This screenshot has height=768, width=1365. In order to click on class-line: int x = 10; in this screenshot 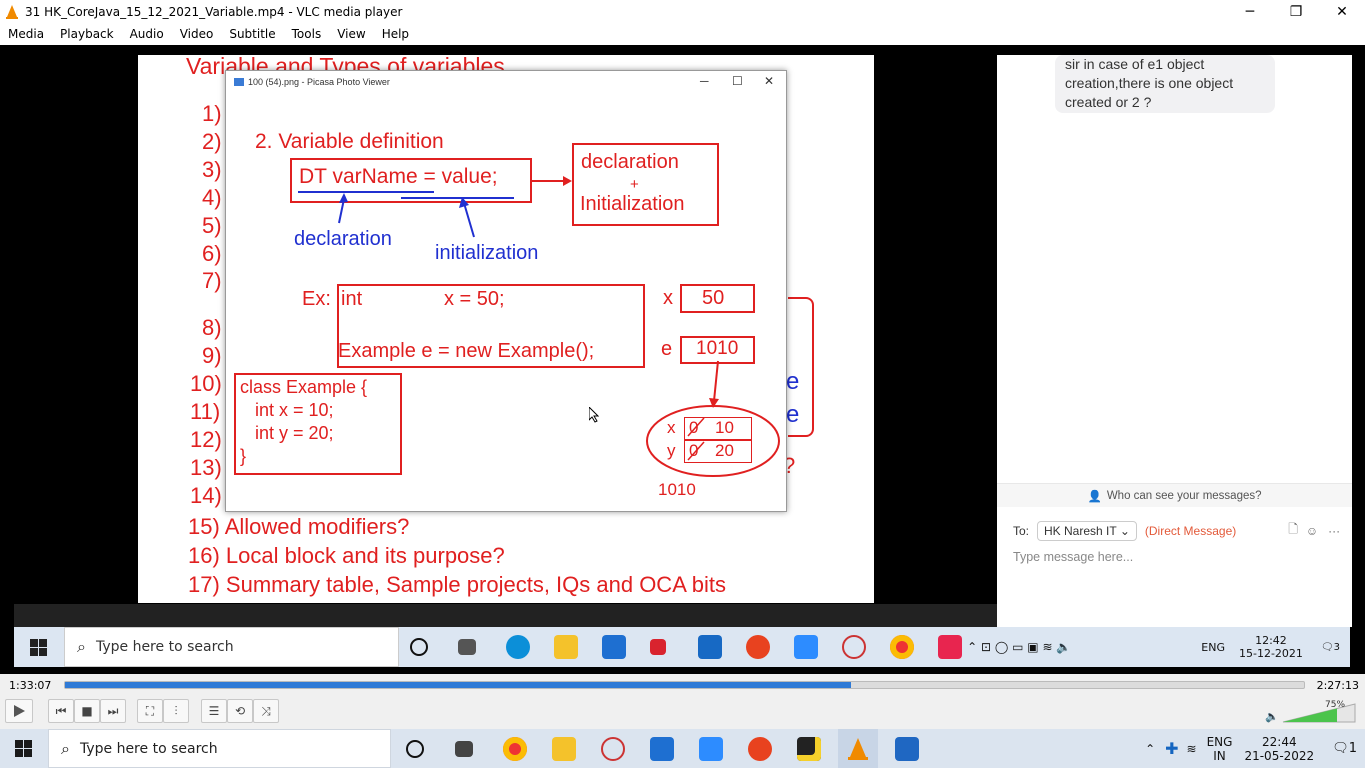, I will do `click(287, 410)`.